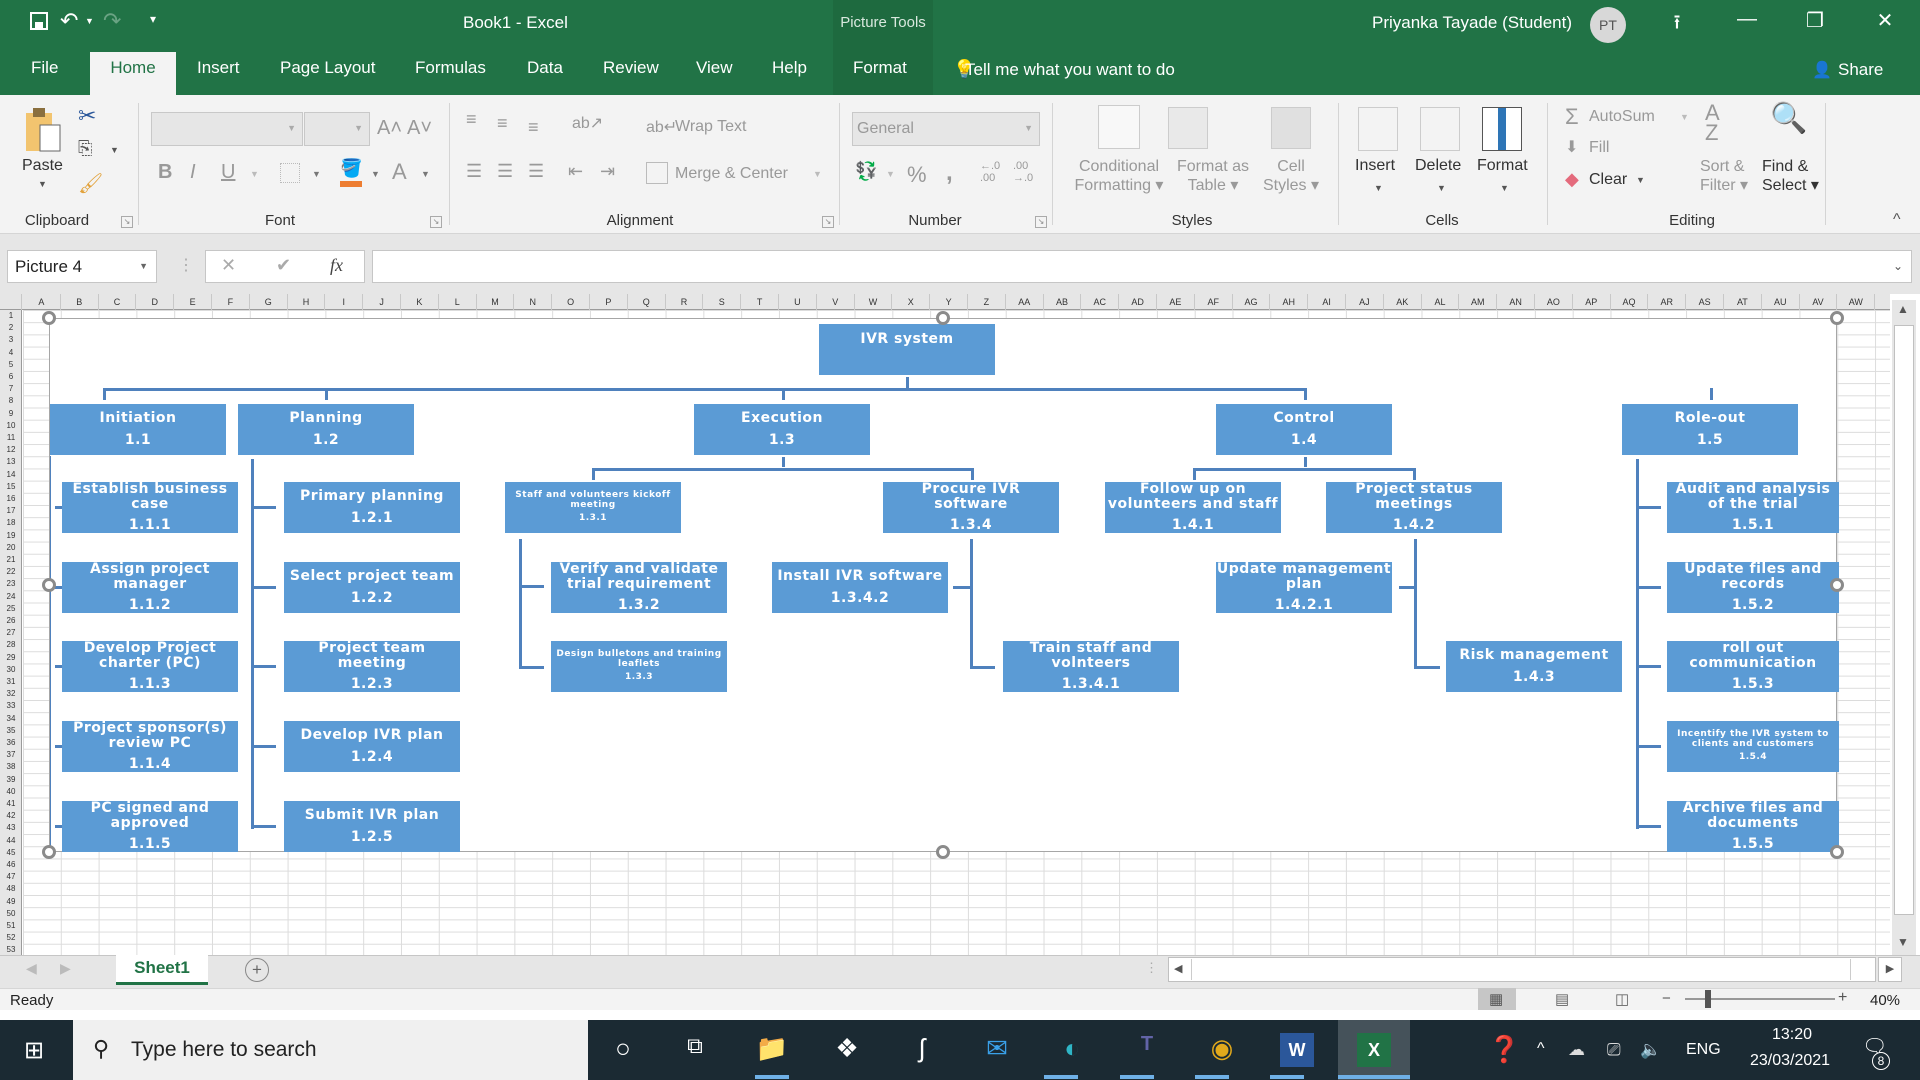 This screenshot has height=1080, width=1920. Describe the element at coordinates (193, 302) in the screenshot. I see `column-header-e: E` at that location.